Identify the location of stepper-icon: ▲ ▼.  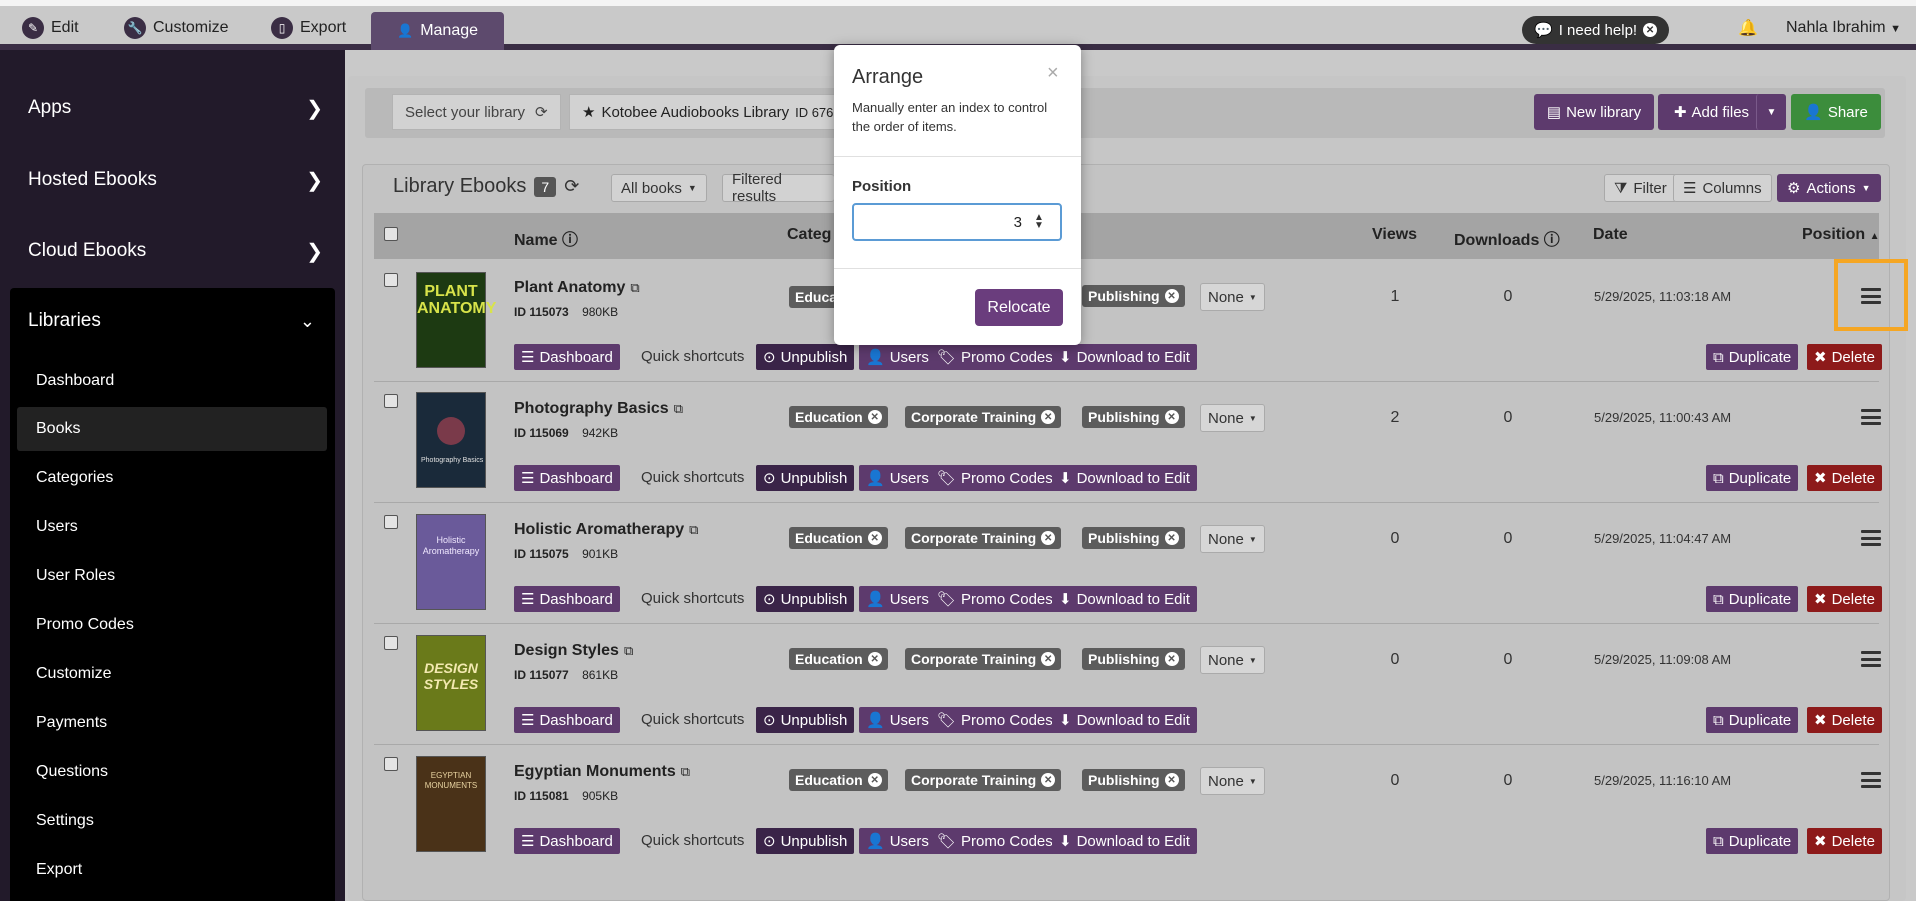
(1039, 222).